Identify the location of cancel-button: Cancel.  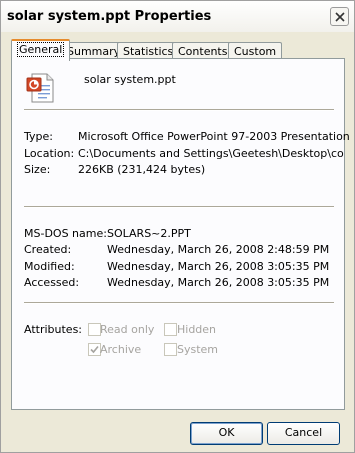
(303, 433).